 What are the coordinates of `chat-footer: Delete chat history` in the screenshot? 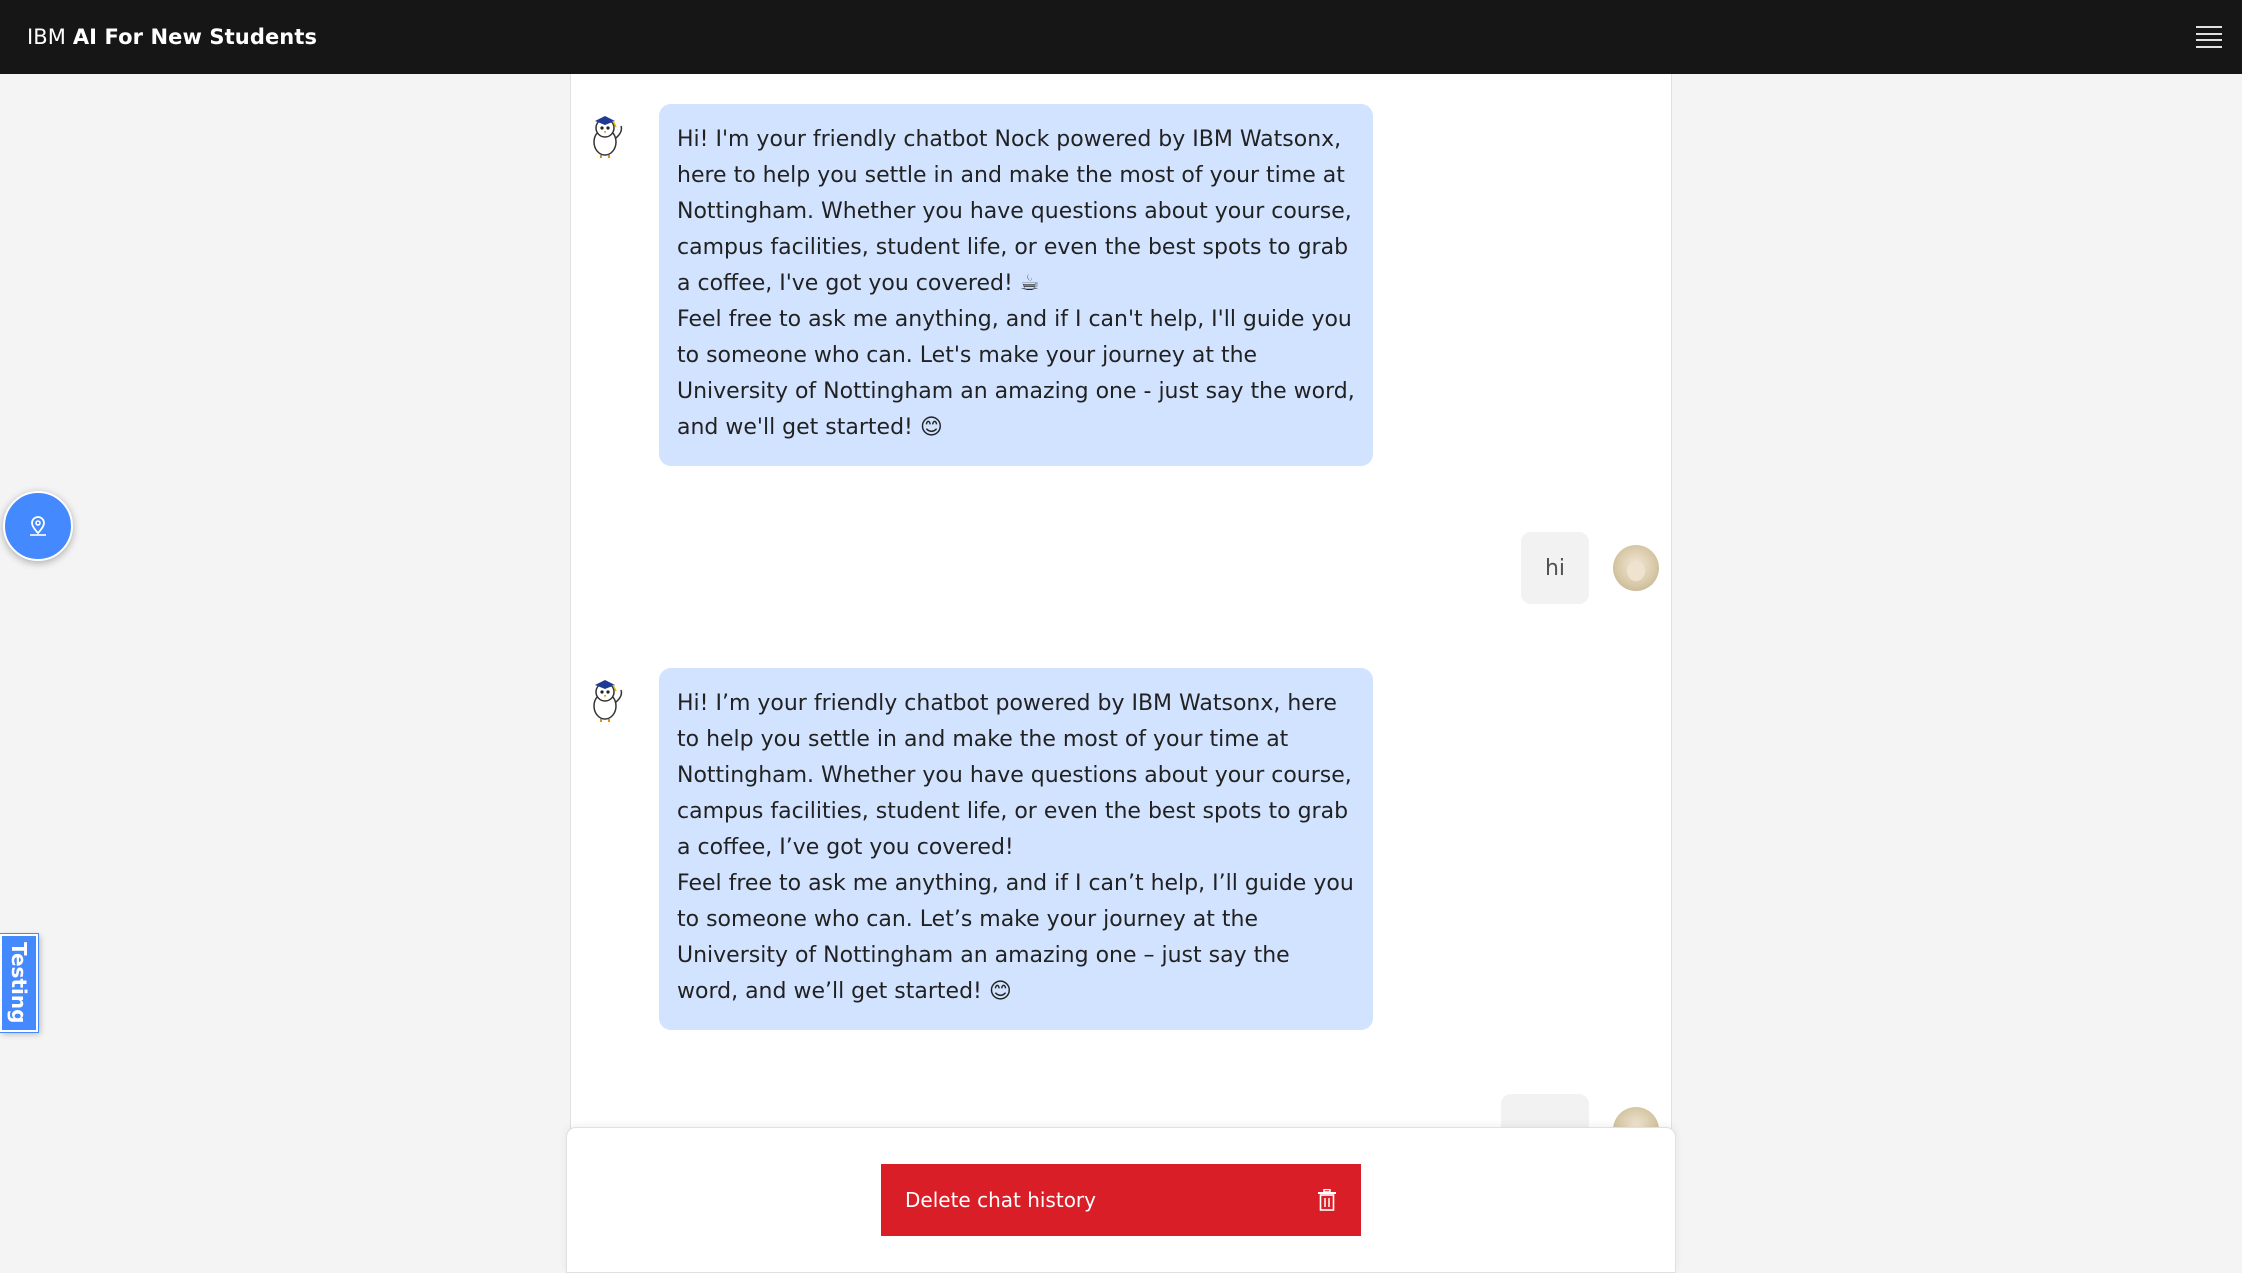 It's located at (1121, 1200).